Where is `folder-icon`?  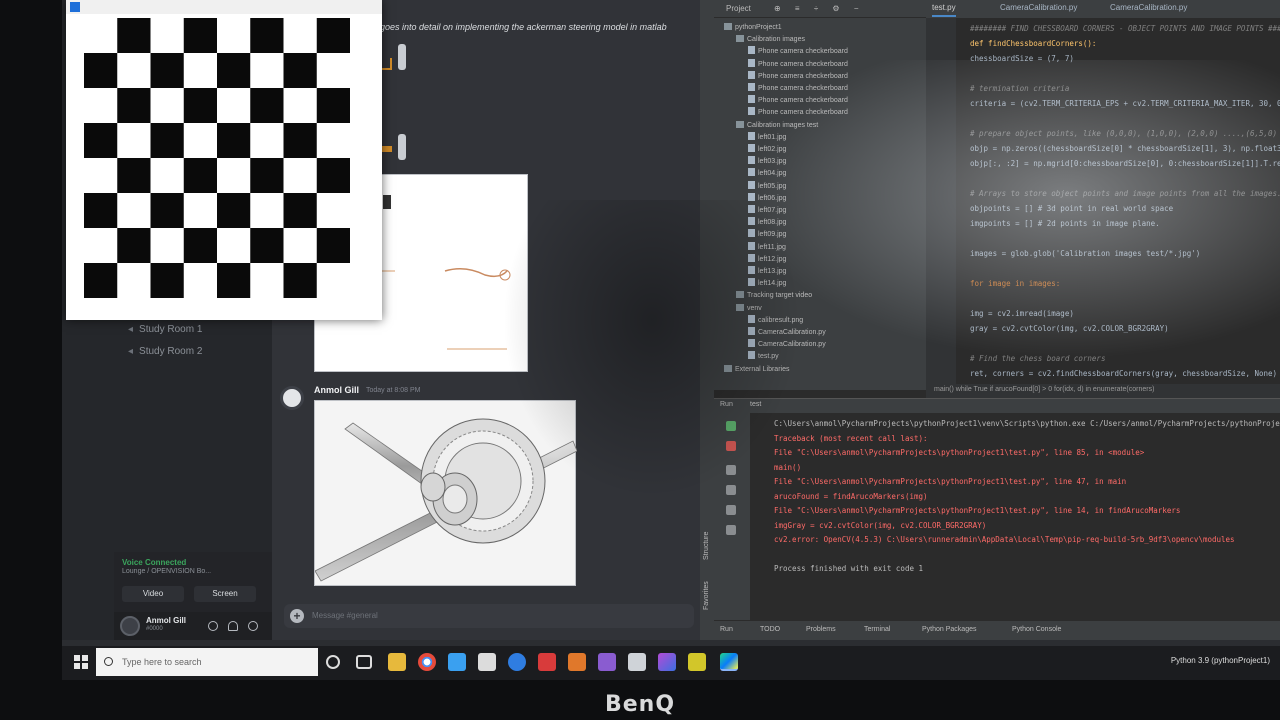
folder-icon is located at coordinates (740, 295).